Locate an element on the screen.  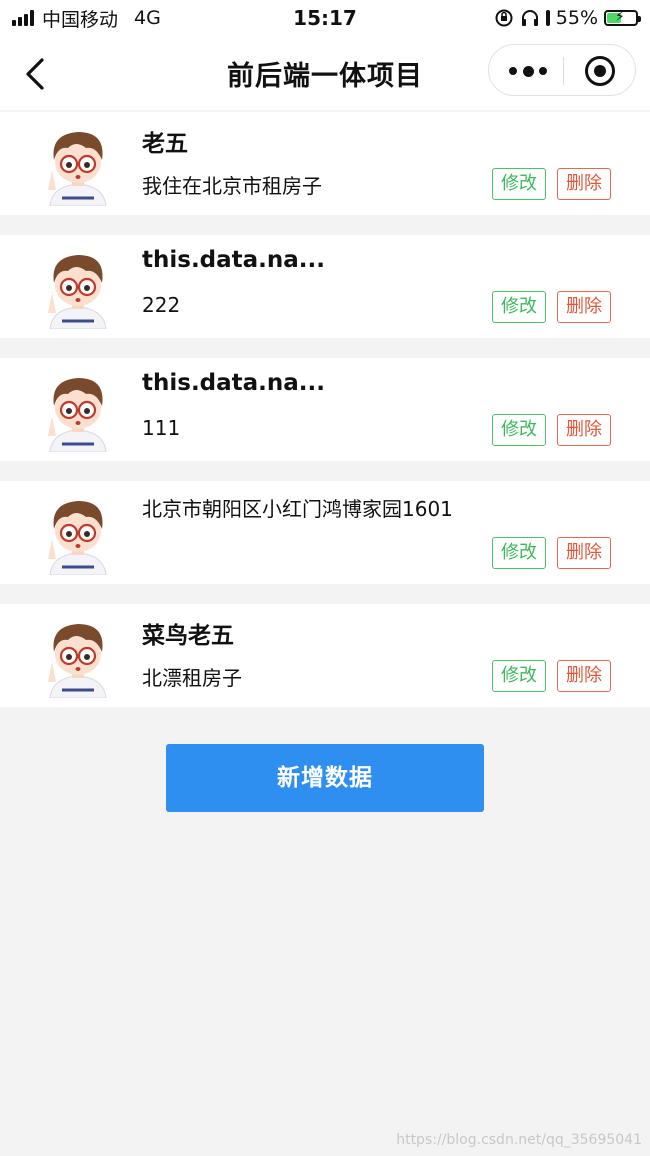
capsule-divider is located at coordinates (563, 71).